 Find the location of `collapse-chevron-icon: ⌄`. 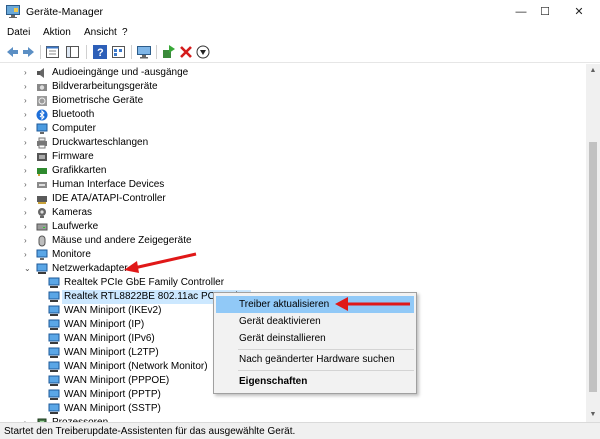

collapse-chevron-icon: ⌄ is located at coordinates (28, 269).